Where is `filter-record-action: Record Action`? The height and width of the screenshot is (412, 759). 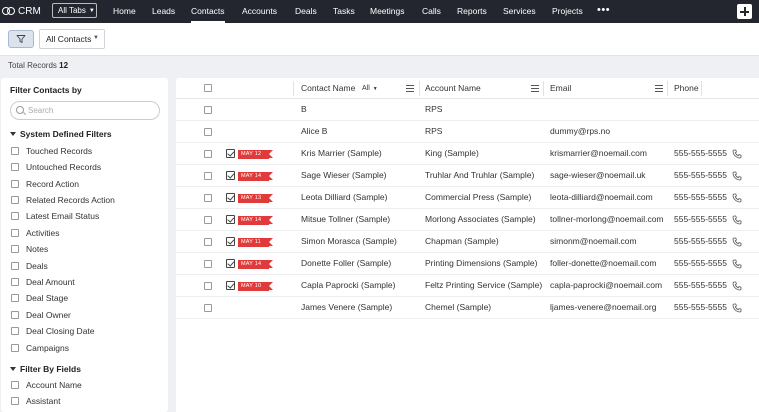 filter-record-action: Record Action is located at coordinates (45, 184).